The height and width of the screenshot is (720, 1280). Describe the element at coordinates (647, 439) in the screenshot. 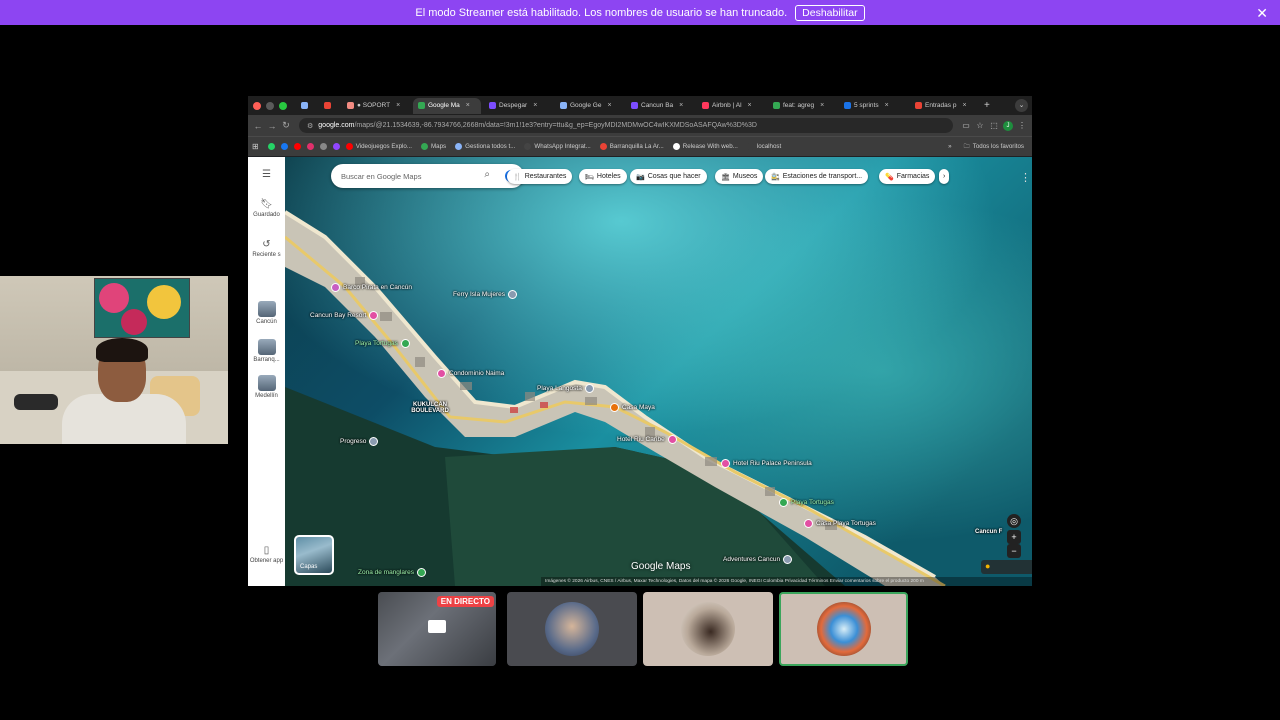

I see `map-place-pin: Hotel Riu Caribe` at that location.